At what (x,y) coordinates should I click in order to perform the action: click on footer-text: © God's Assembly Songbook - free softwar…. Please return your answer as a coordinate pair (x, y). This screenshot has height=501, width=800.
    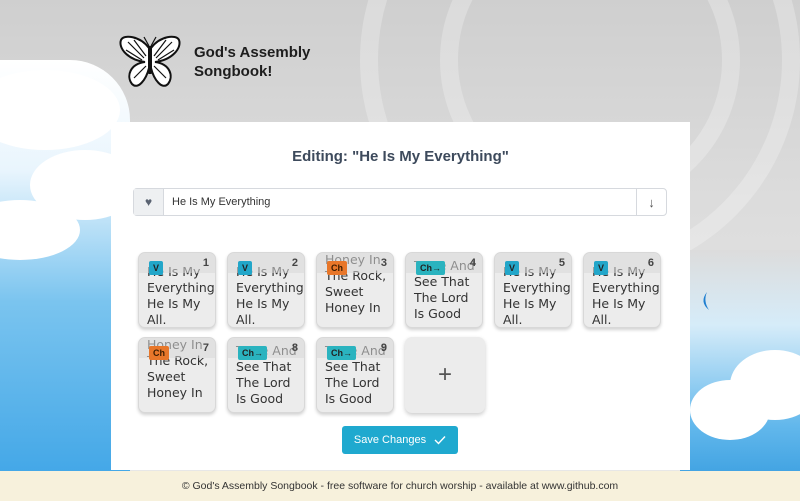
    Looking at the image, I should click on (400, 486).